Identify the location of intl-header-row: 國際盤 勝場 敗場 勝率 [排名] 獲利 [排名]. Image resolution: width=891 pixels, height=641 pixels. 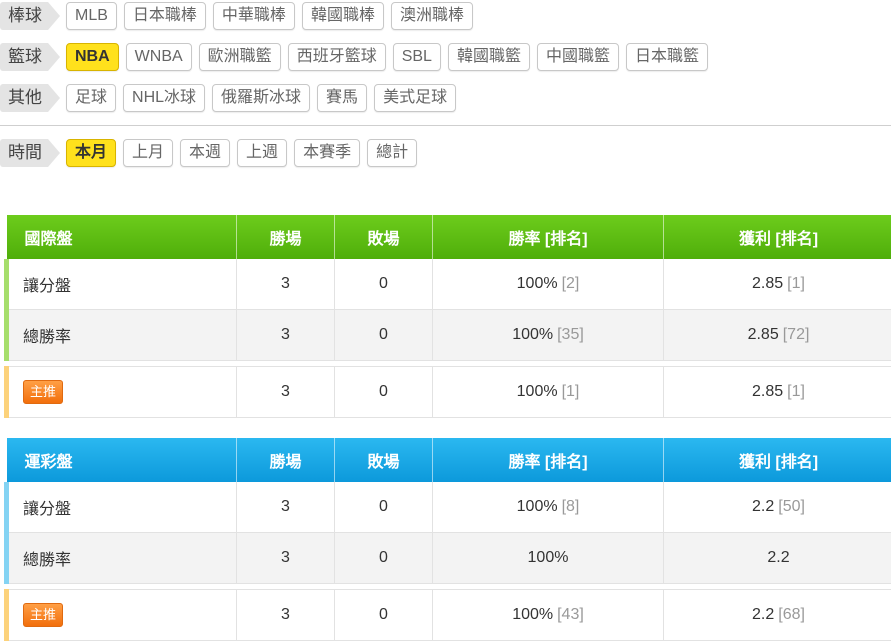
(449, 237).